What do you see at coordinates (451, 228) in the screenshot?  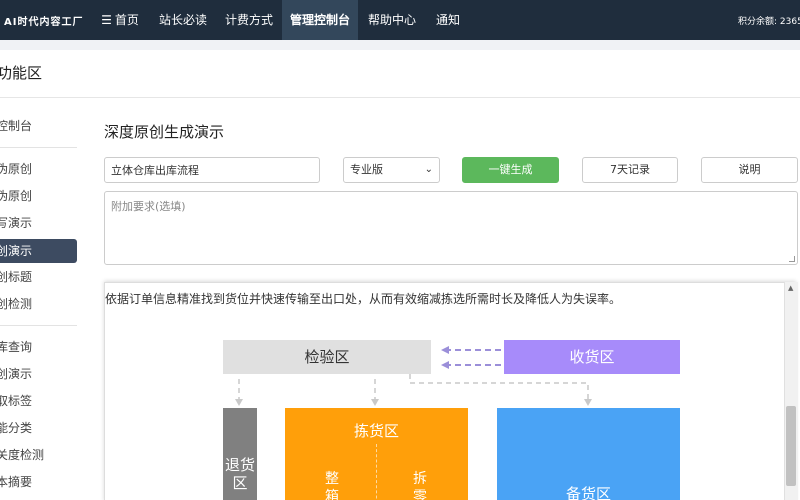 I see `extra-requirements-field: 附加要求(选填)` at bounding box center [451, 228].